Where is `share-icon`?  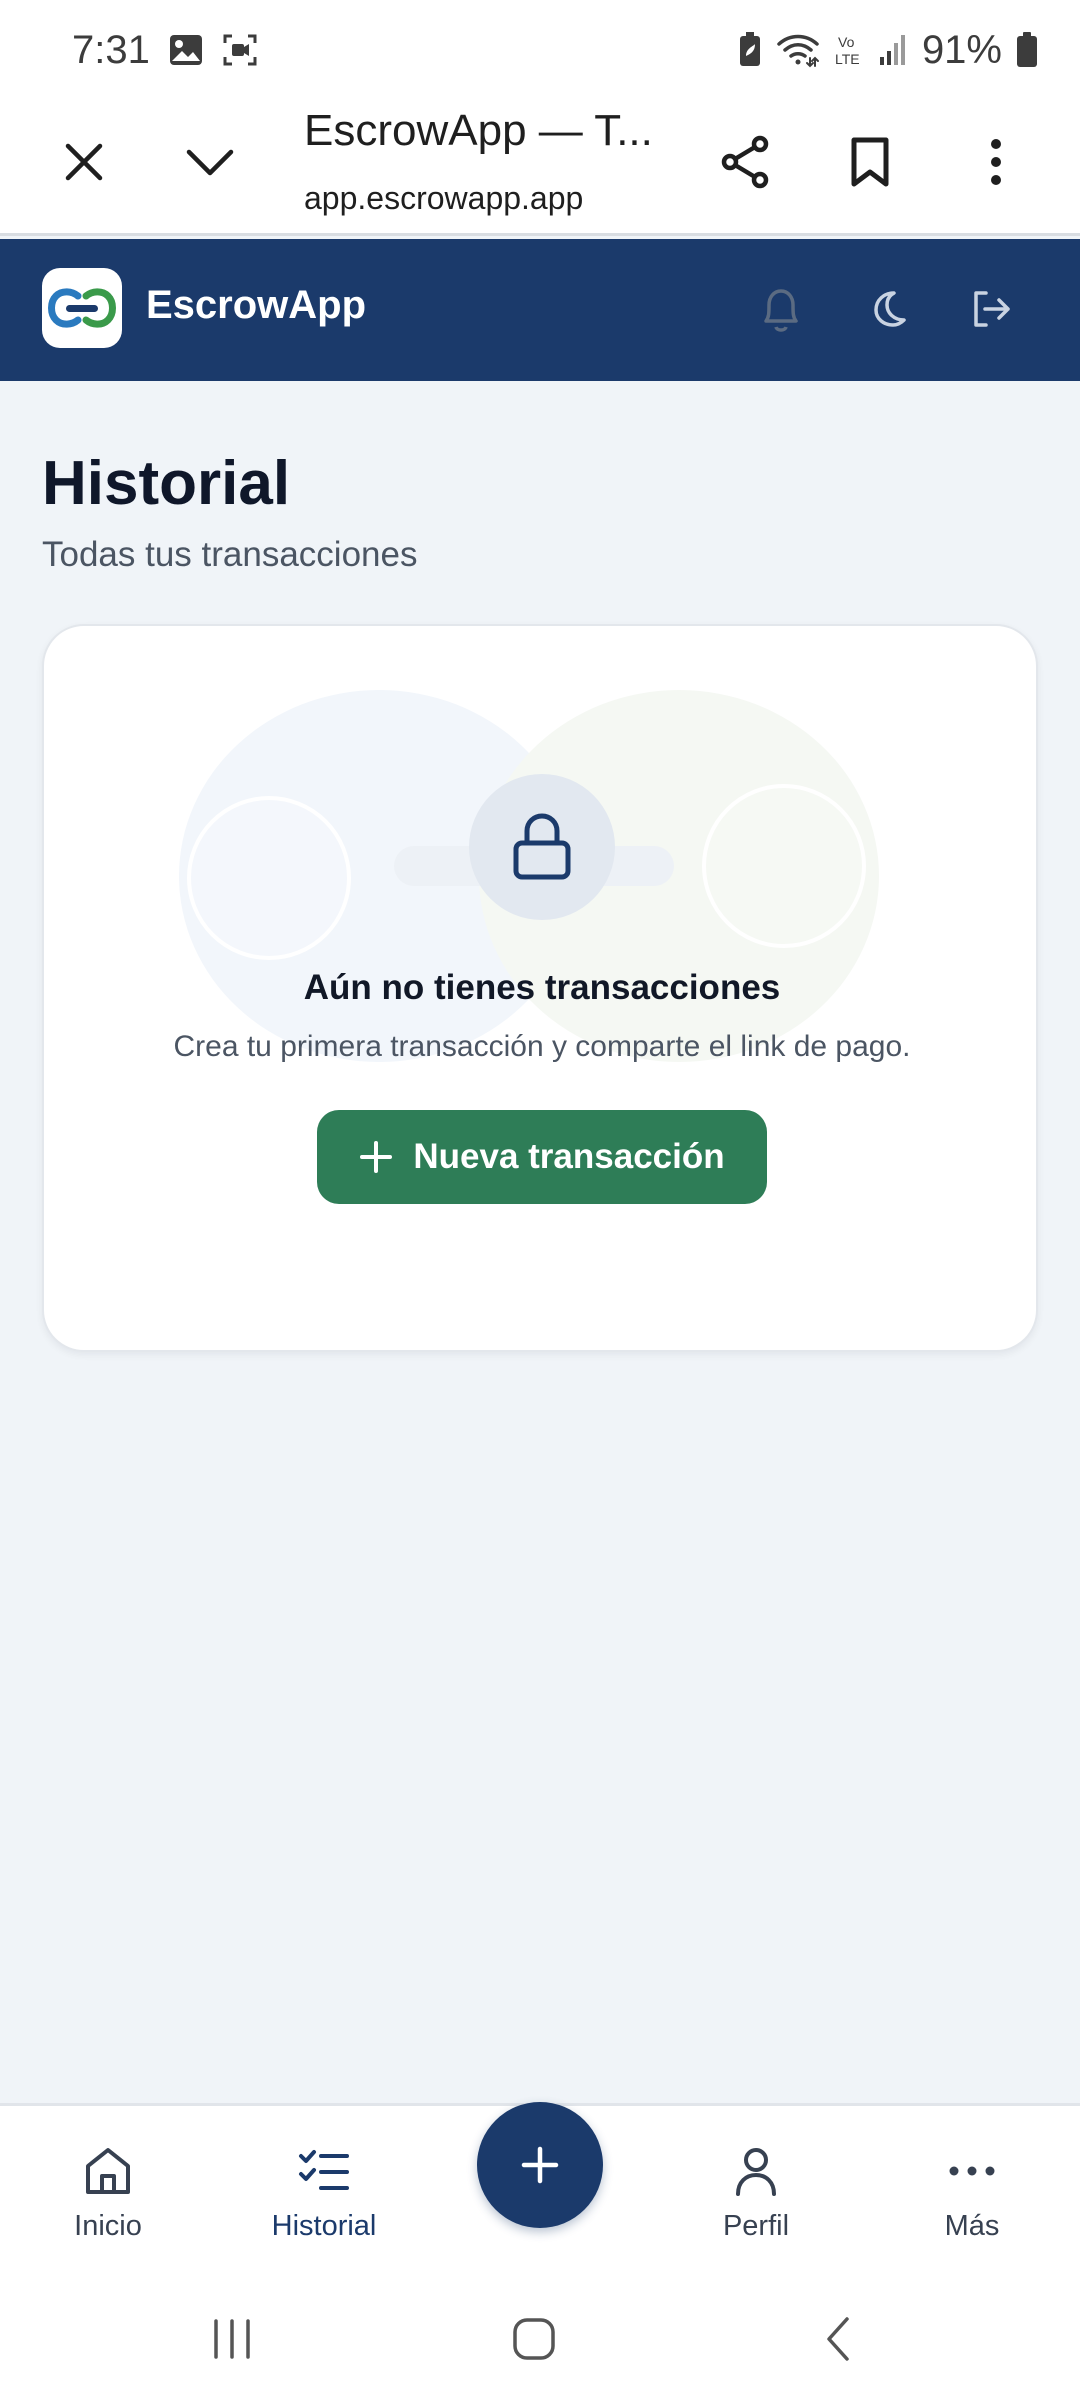 share-icon is located at coordinates (746, 162).